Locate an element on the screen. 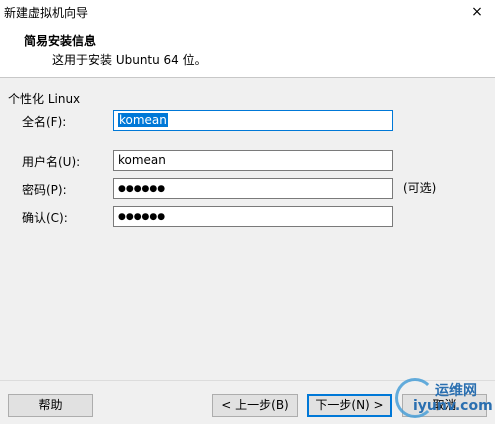 This screenshot has height=424, width=495. watermark: 运维网 iyunv.com is located at coordinates (445, 400).